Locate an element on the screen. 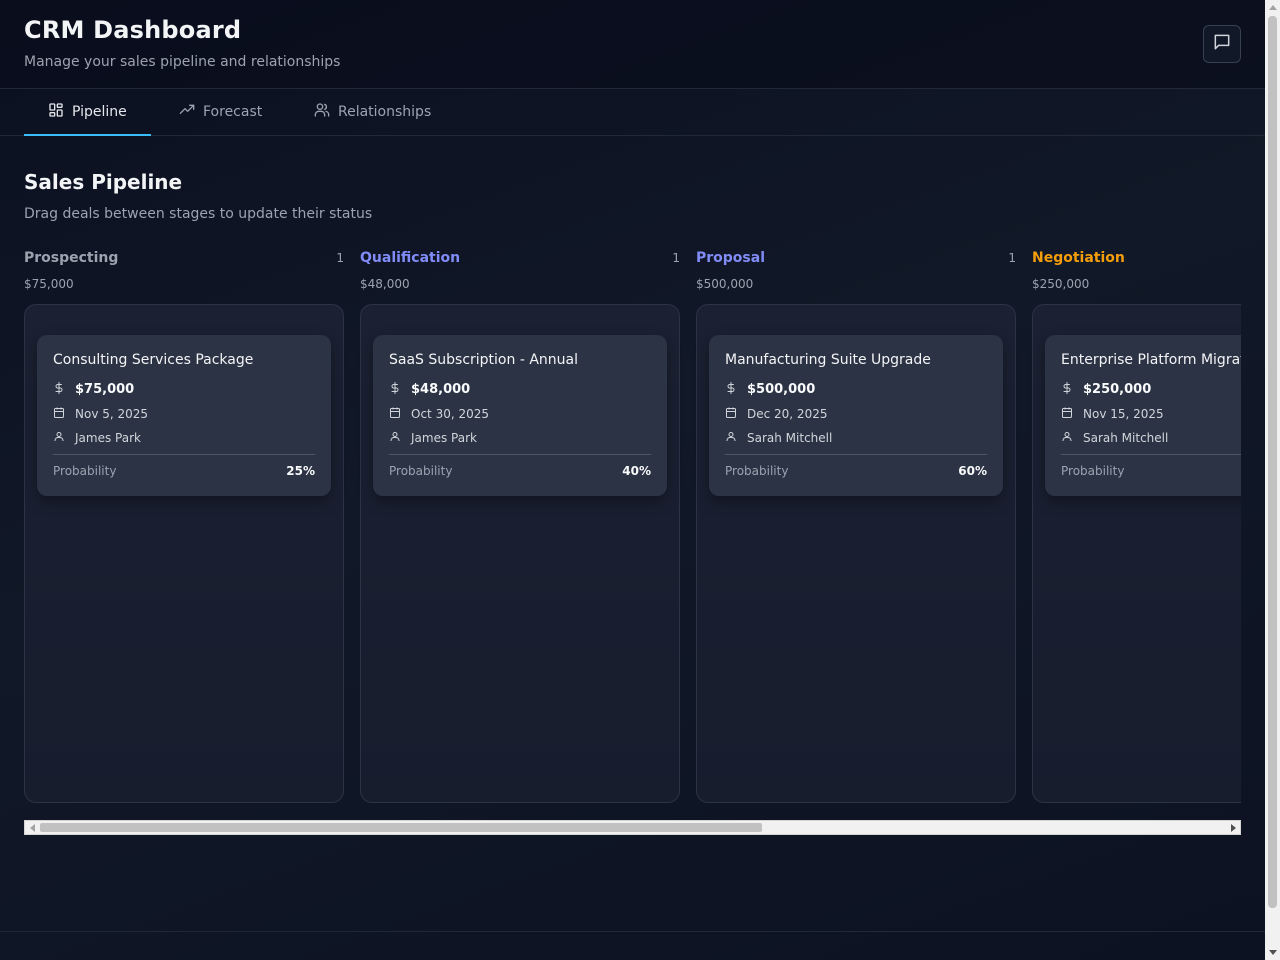 This screenshot has width=1280, height=960. tab-label: Pipeline is located at coordinates (99, 112).